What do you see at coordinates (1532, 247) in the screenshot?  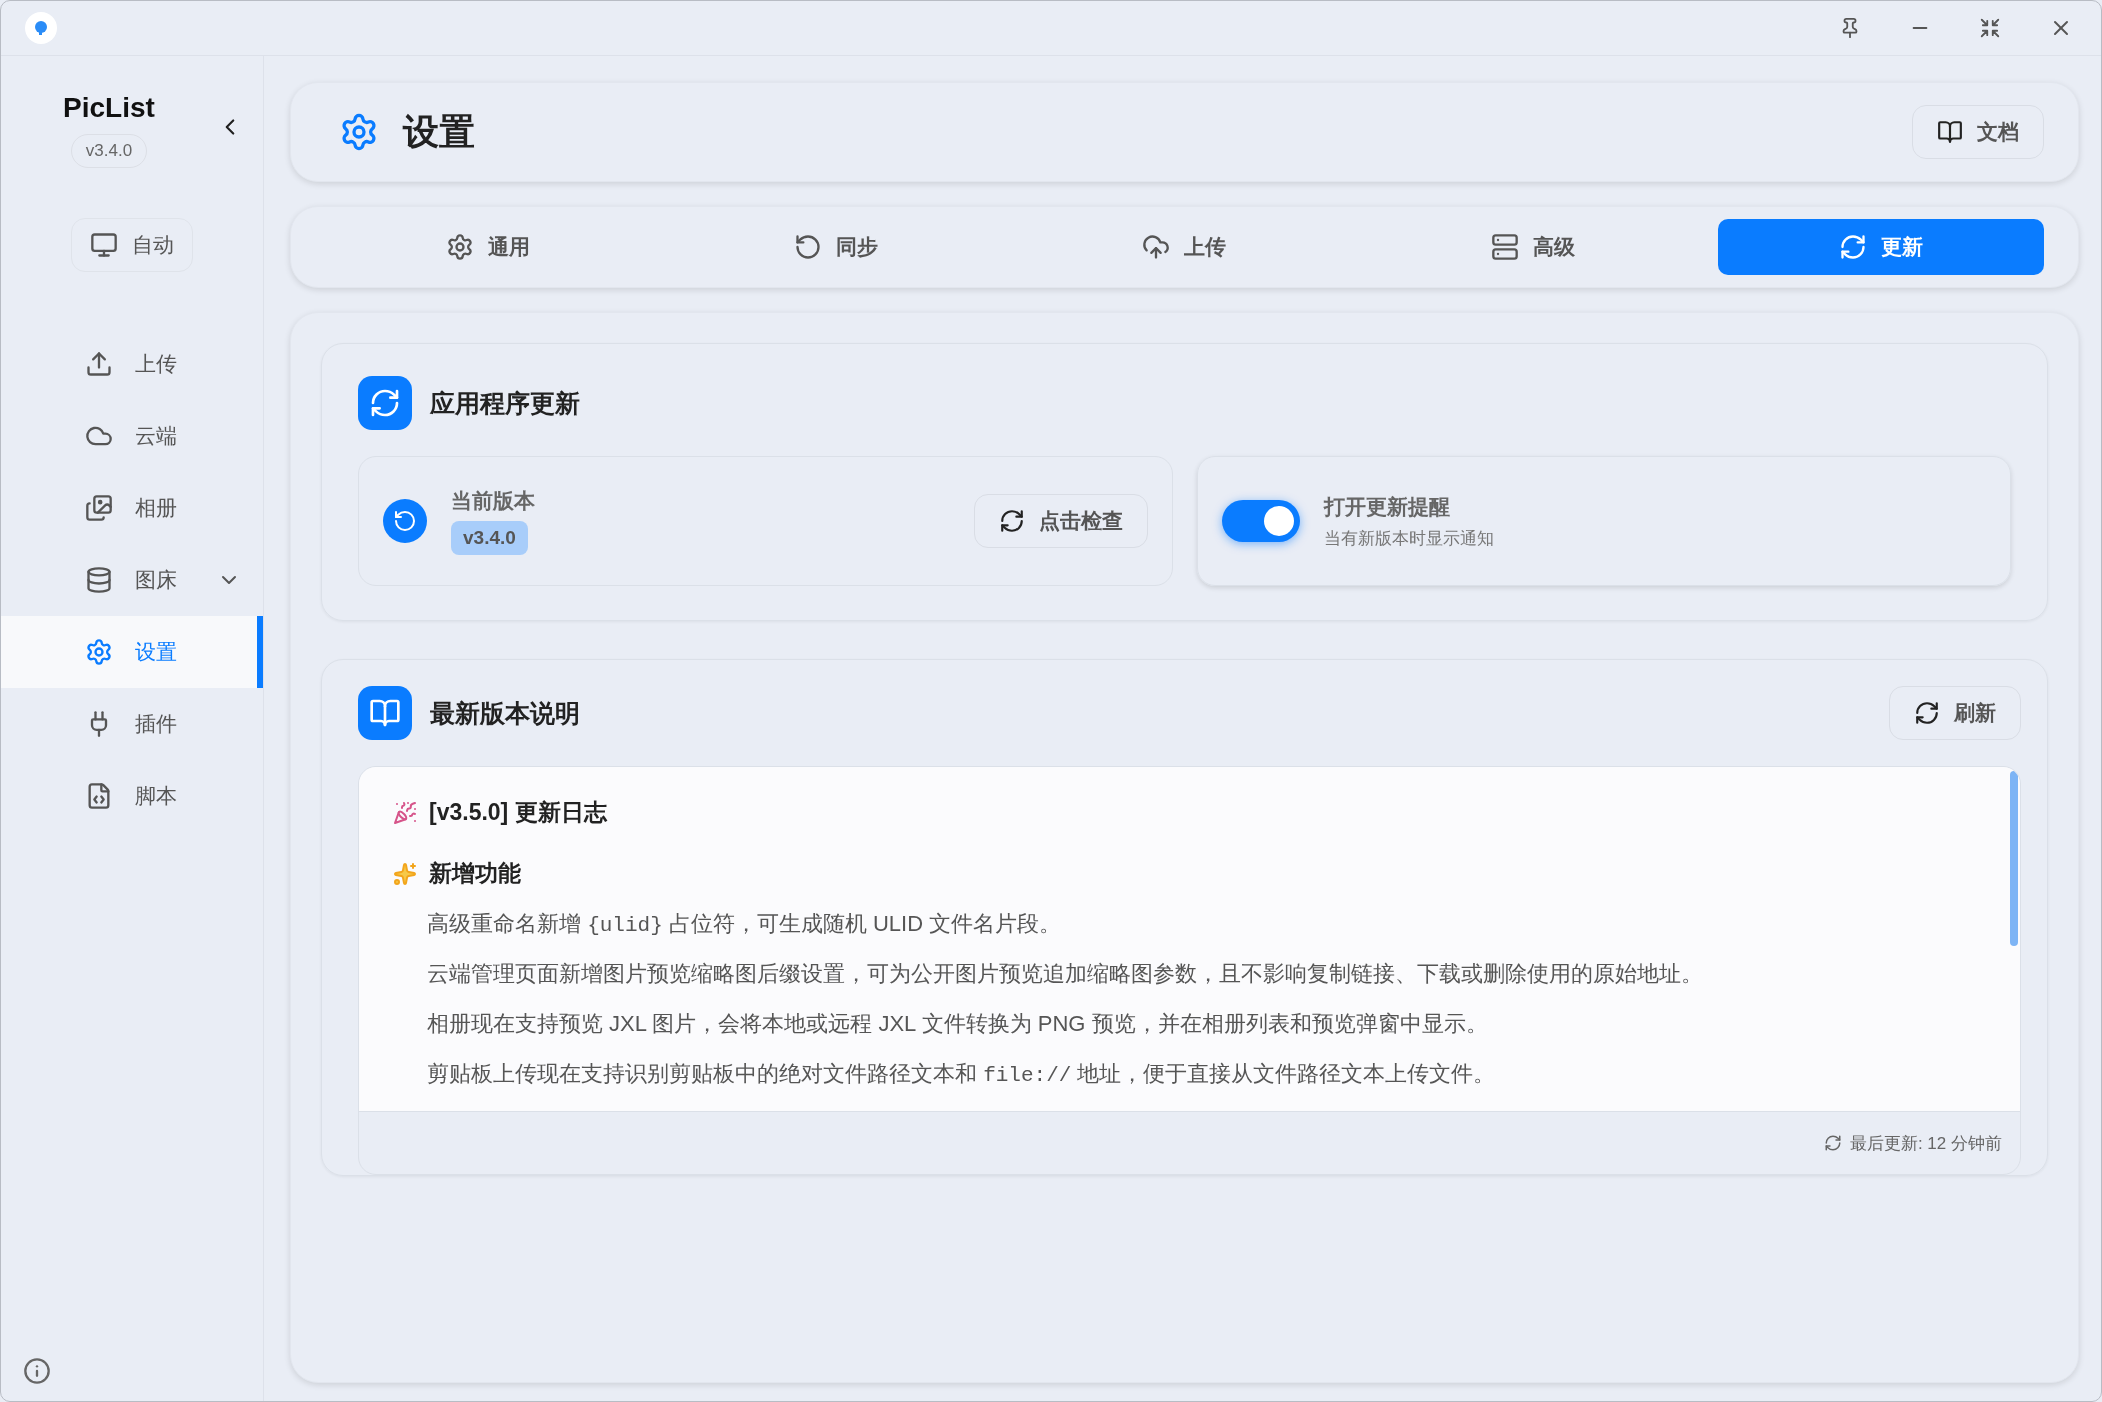 I see `settings-tab: 高级` at bounding box center [1532, 247].